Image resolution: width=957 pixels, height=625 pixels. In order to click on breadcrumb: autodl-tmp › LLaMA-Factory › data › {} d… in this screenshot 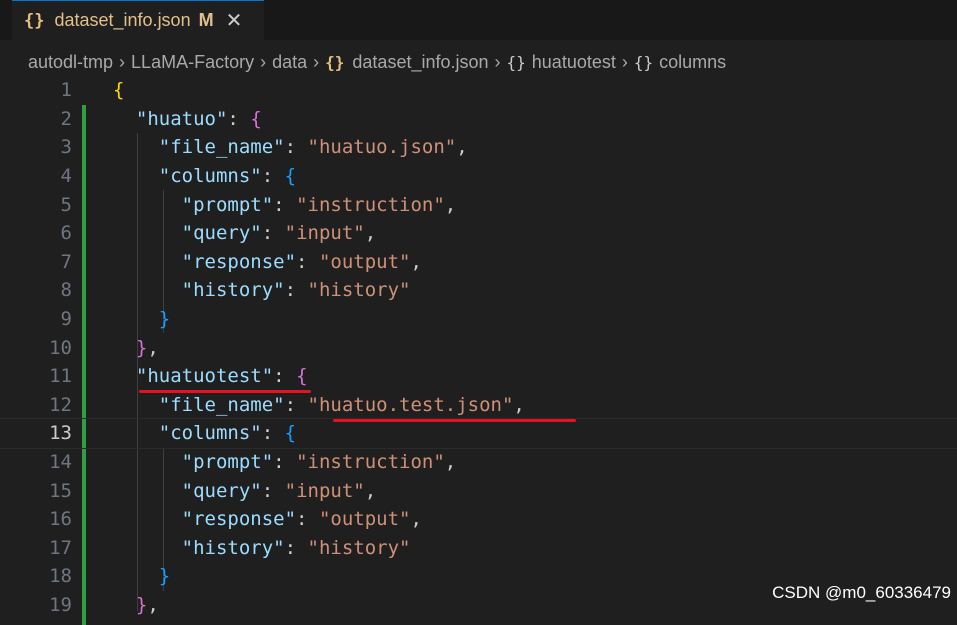, I will do `click(377, 62)`.